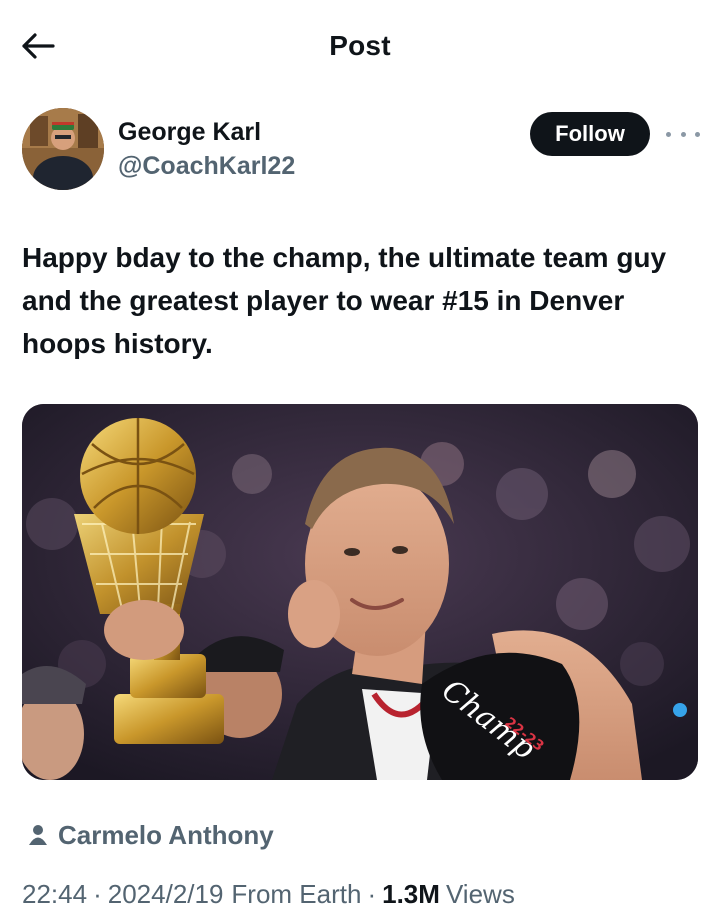 This screenshot has width=720, height=920. Describe the element at coordinates (54, 894) in the screenshot. I see `post-time: 22:44` at that location.